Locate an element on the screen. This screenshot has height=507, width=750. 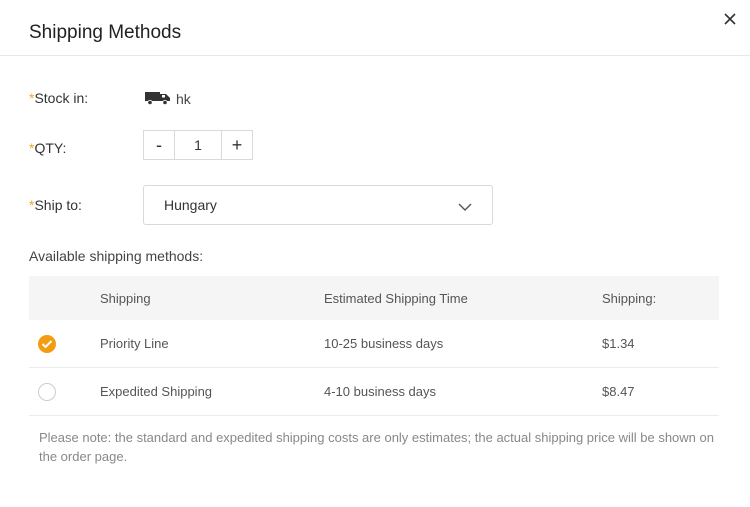
radio-selected is located at coordinates (47, 343).